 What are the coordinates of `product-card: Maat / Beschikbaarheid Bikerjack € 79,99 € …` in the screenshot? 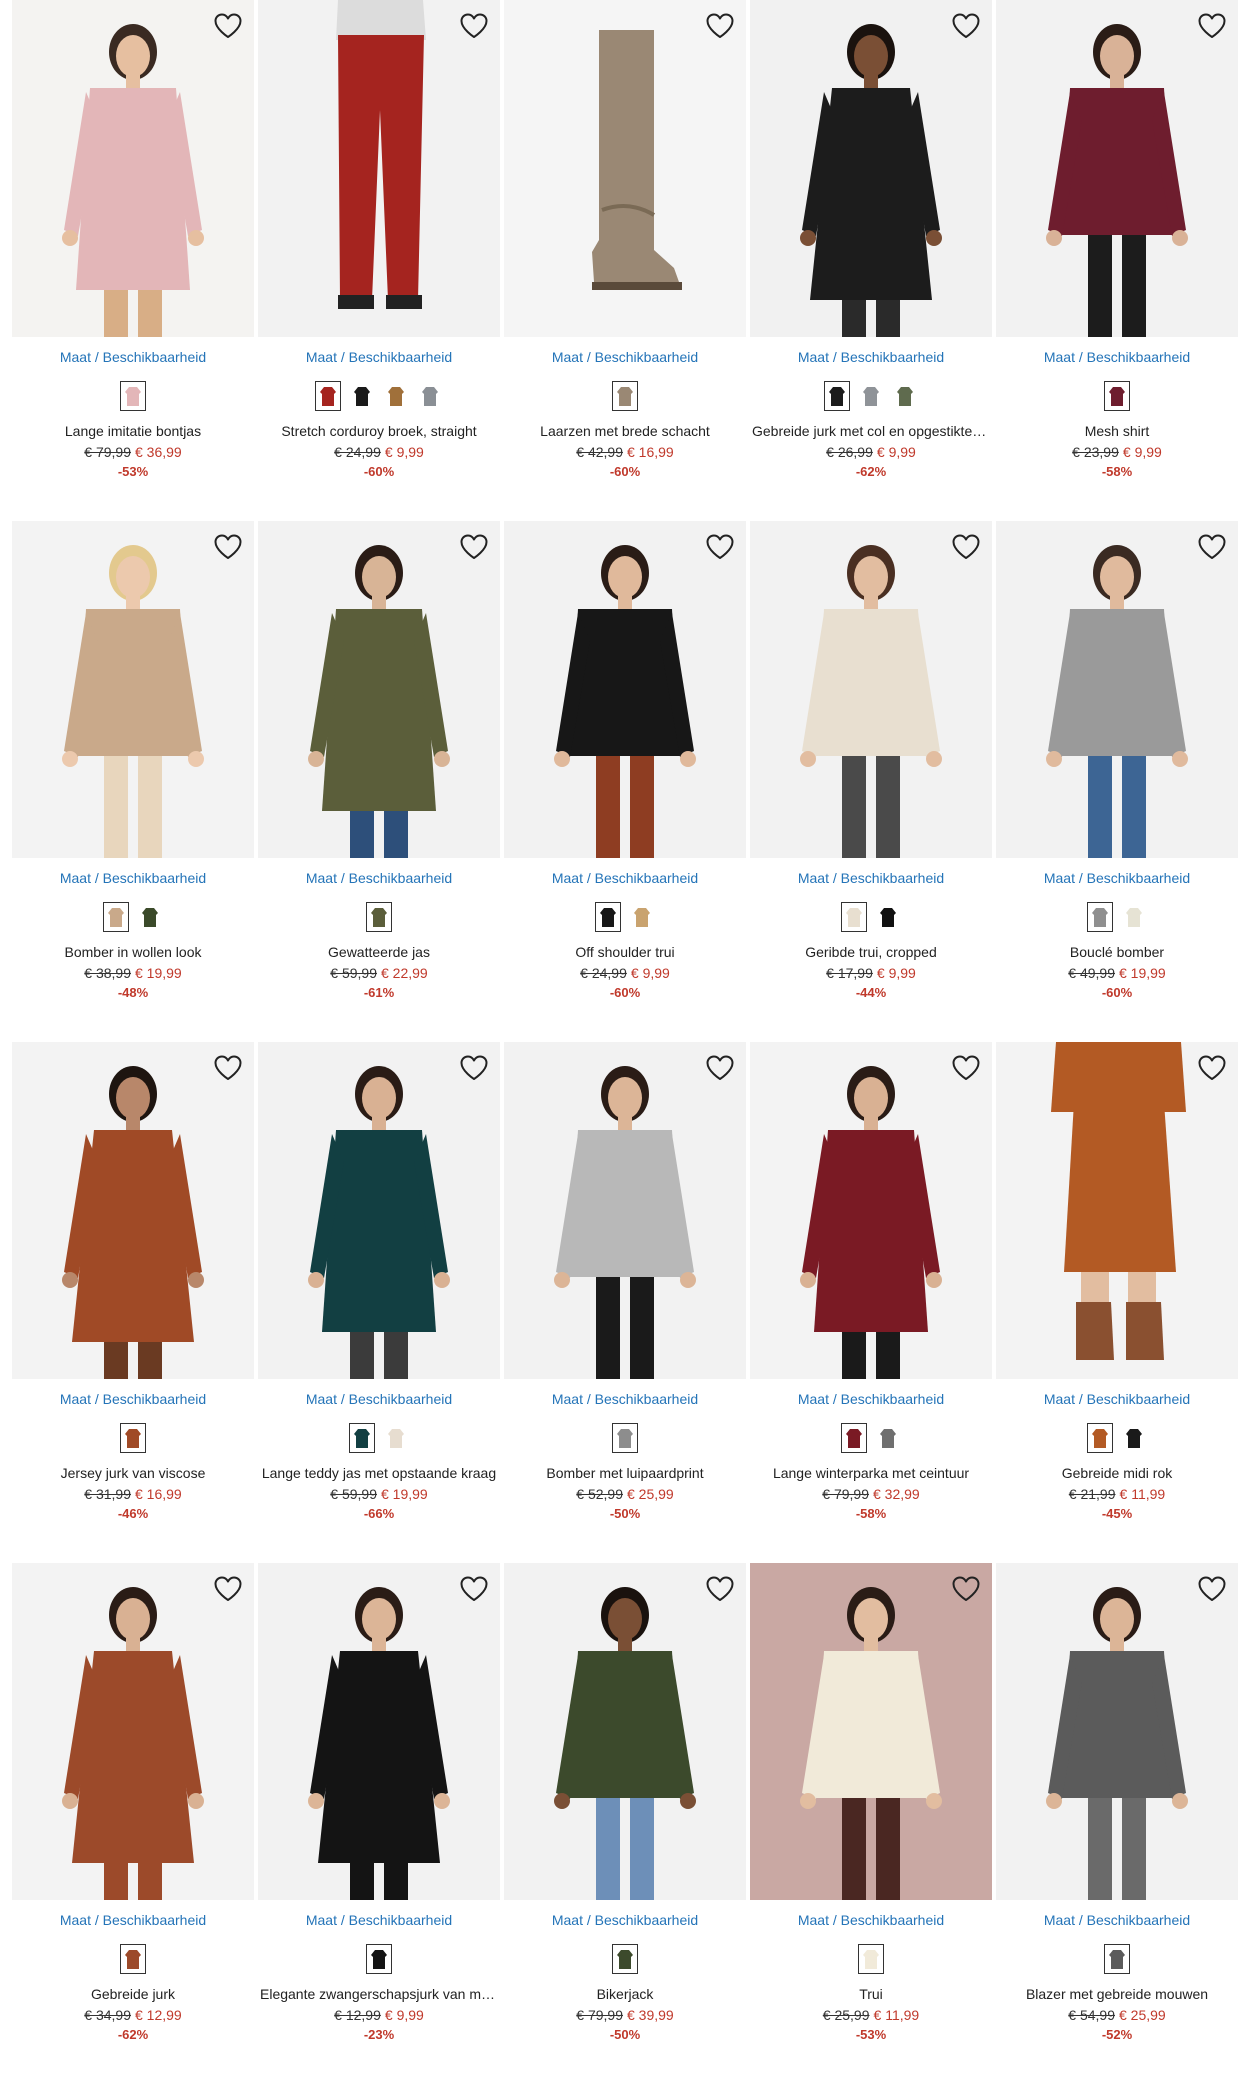 It's located at (625, 1803).